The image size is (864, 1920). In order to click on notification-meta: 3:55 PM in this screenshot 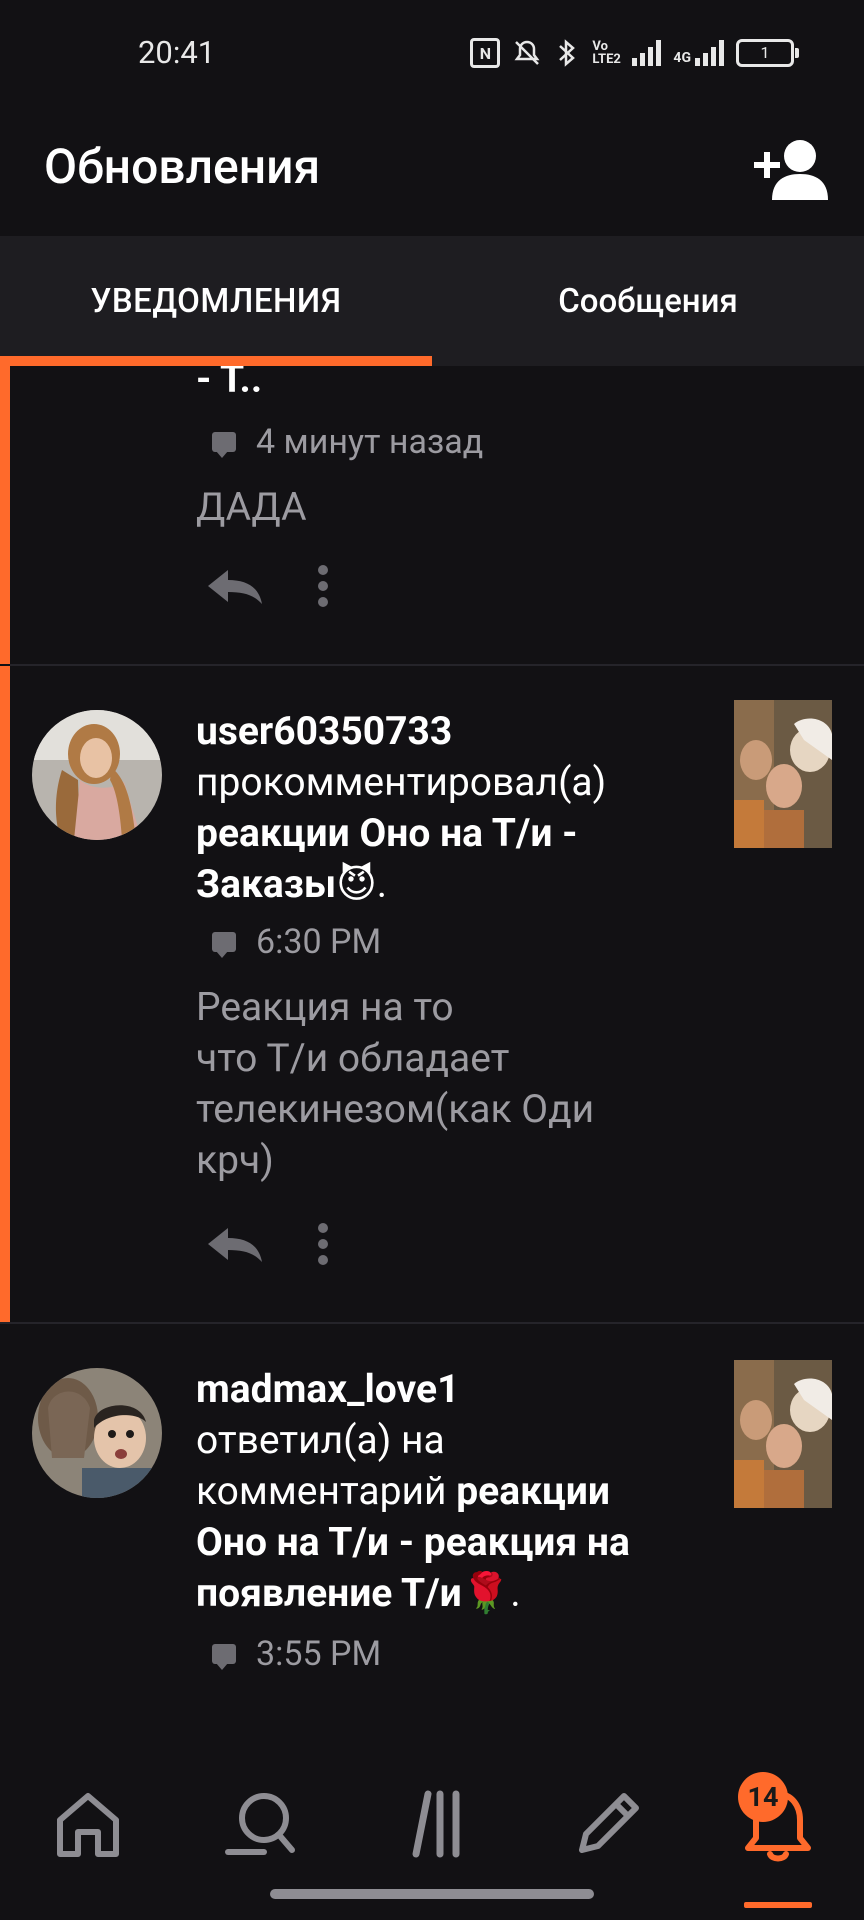, I will do `click(296, 1654)`.